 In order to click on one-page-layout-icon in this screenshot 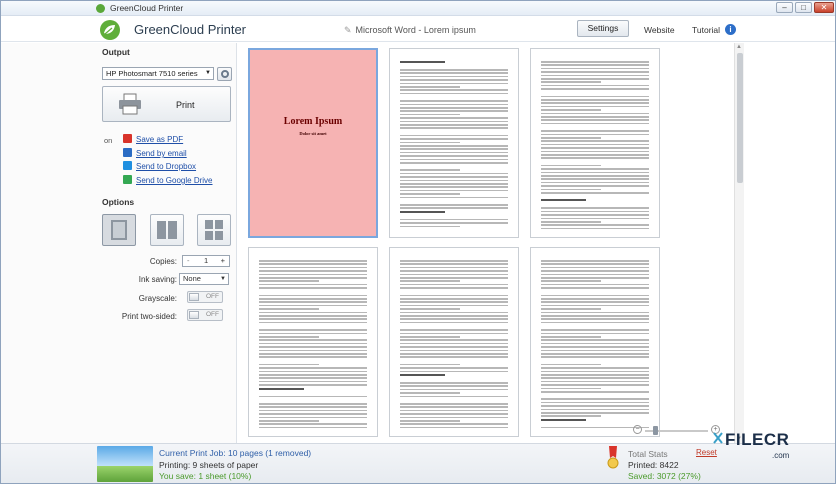, I will do `click(119, 230)`.